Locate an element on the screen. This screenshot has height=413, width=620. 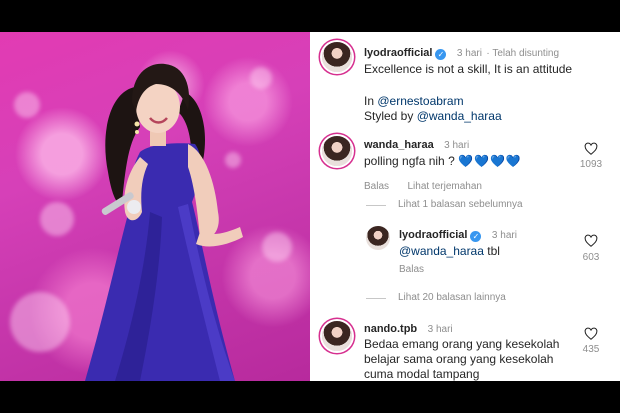
reply-header: lyodraofficial ✓ 3 hari is located at coordinates (458, 234).